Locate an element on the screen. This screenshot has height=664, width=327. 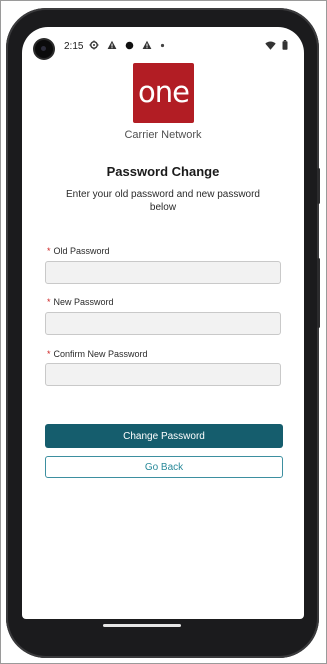
volume-button is located at coordinates (318, 293).